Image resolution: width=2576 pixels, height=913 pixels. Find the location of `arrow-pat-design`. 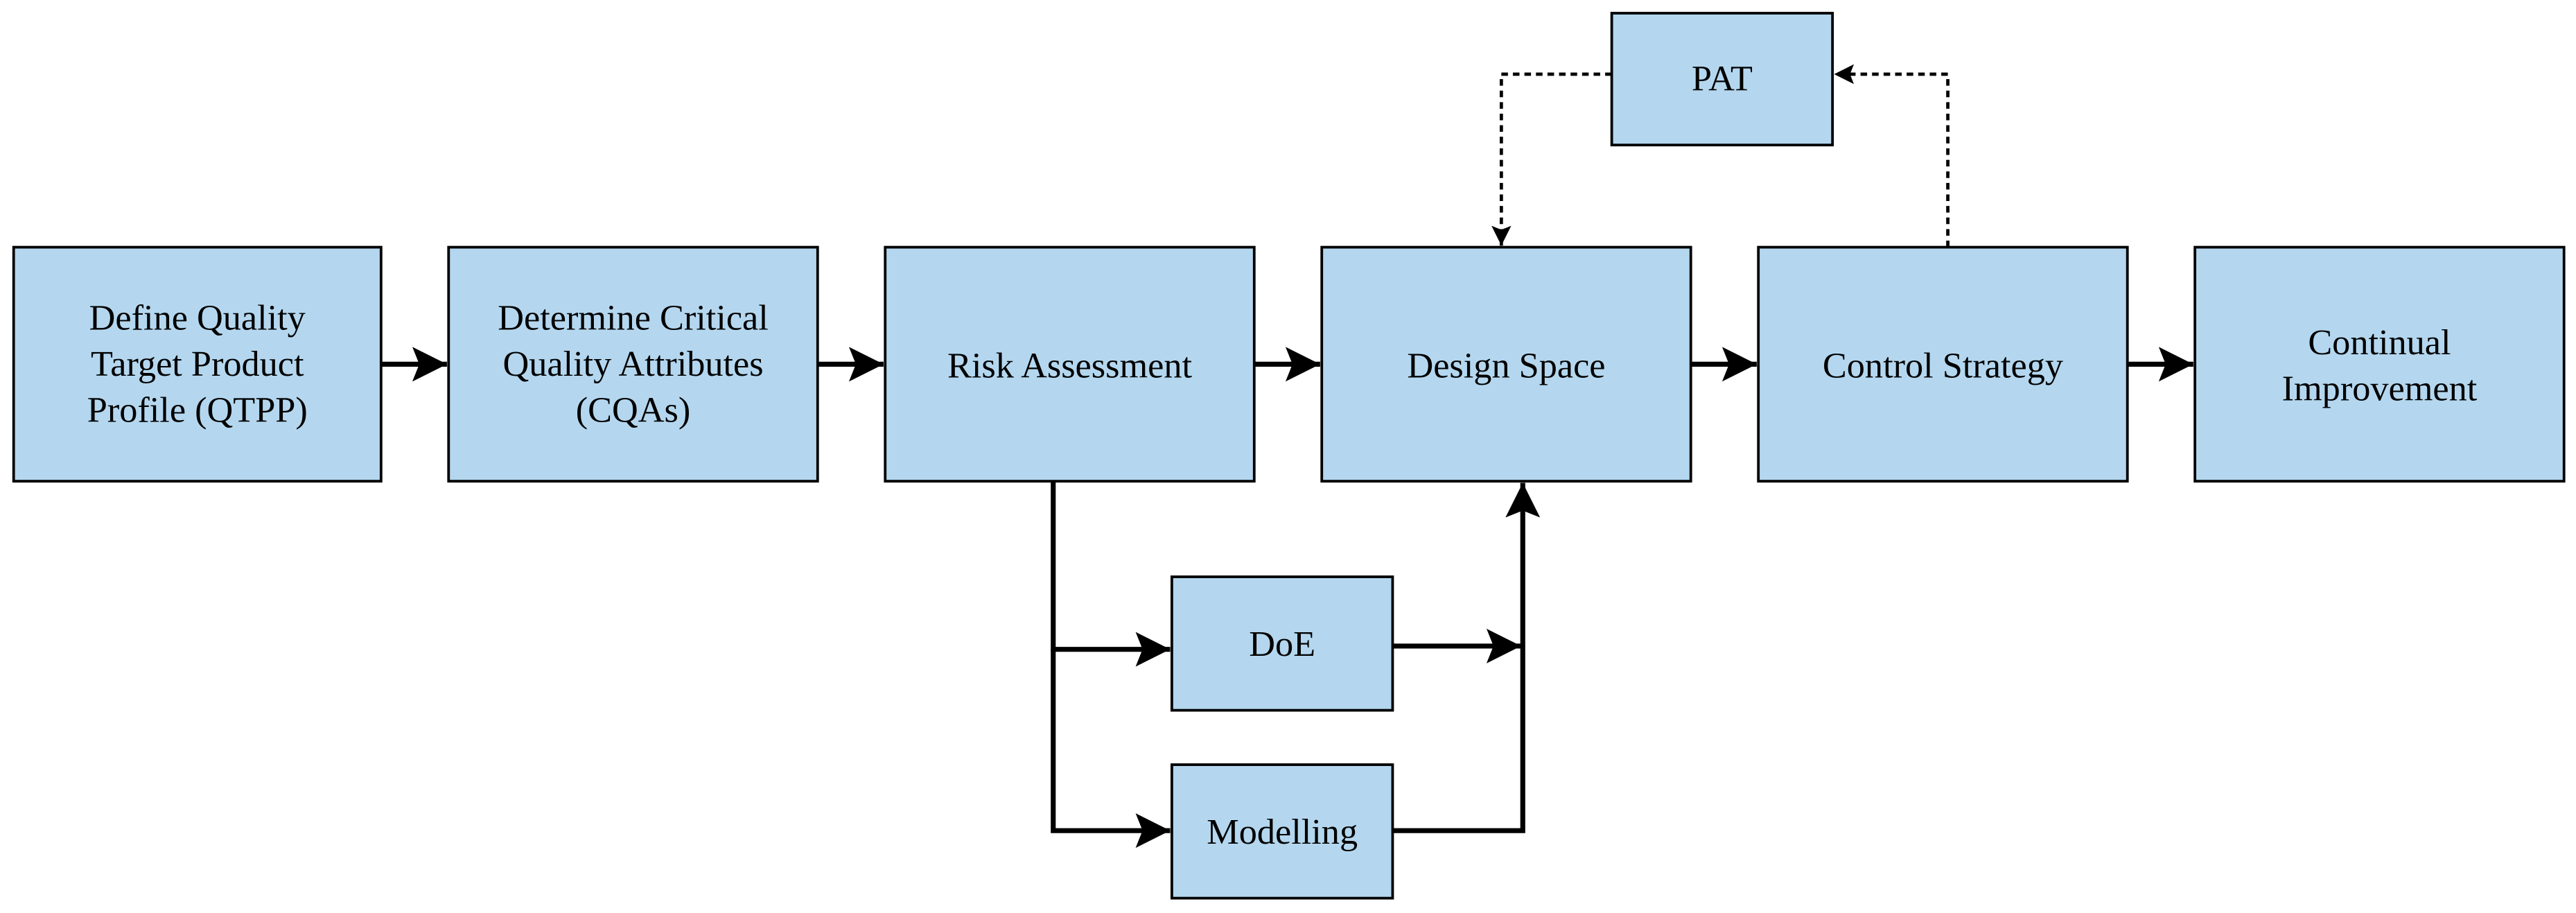

arrow-pat-design is located at coordinates (1551, 159).